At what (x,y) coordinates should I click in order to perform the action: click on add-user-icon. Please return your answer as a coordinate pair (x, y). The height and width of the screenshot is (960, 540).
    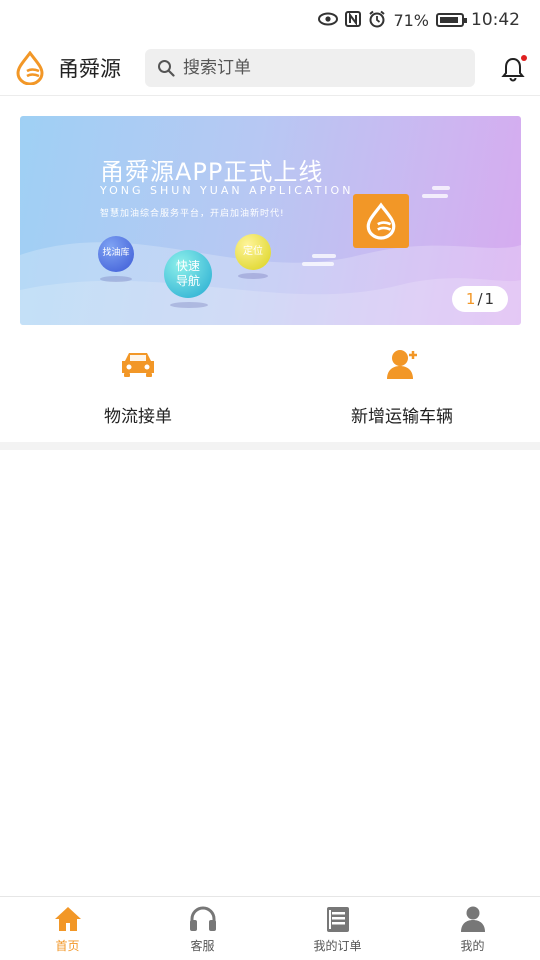
    Looking at the image, I should click on (402, 364).